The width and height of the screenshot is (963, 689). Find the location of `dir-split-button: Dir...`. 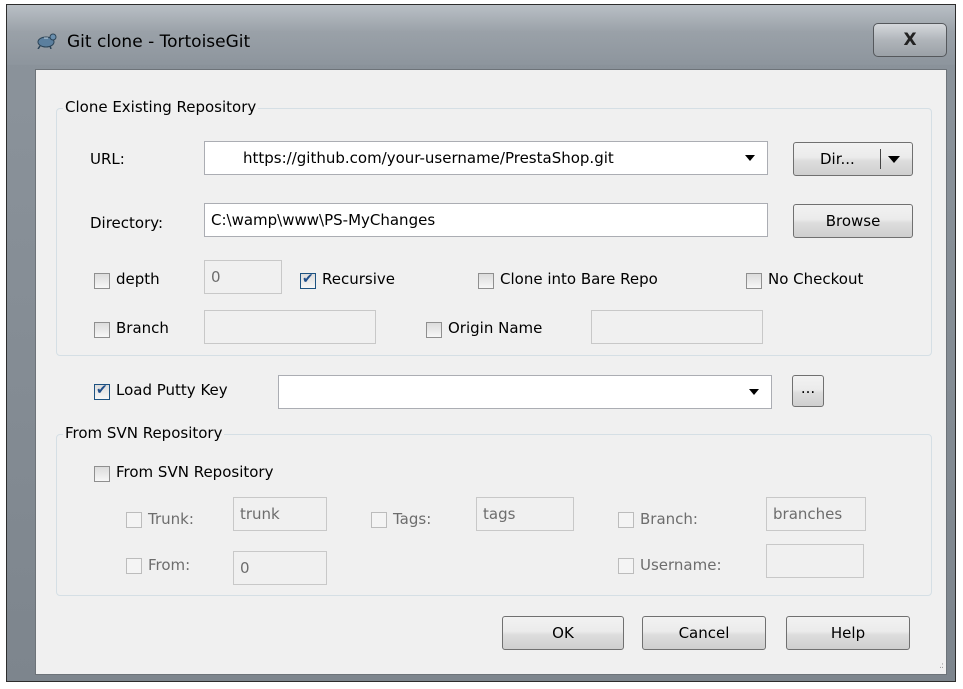

dir-split-button: Dir... is located at coordinates (853, 159).